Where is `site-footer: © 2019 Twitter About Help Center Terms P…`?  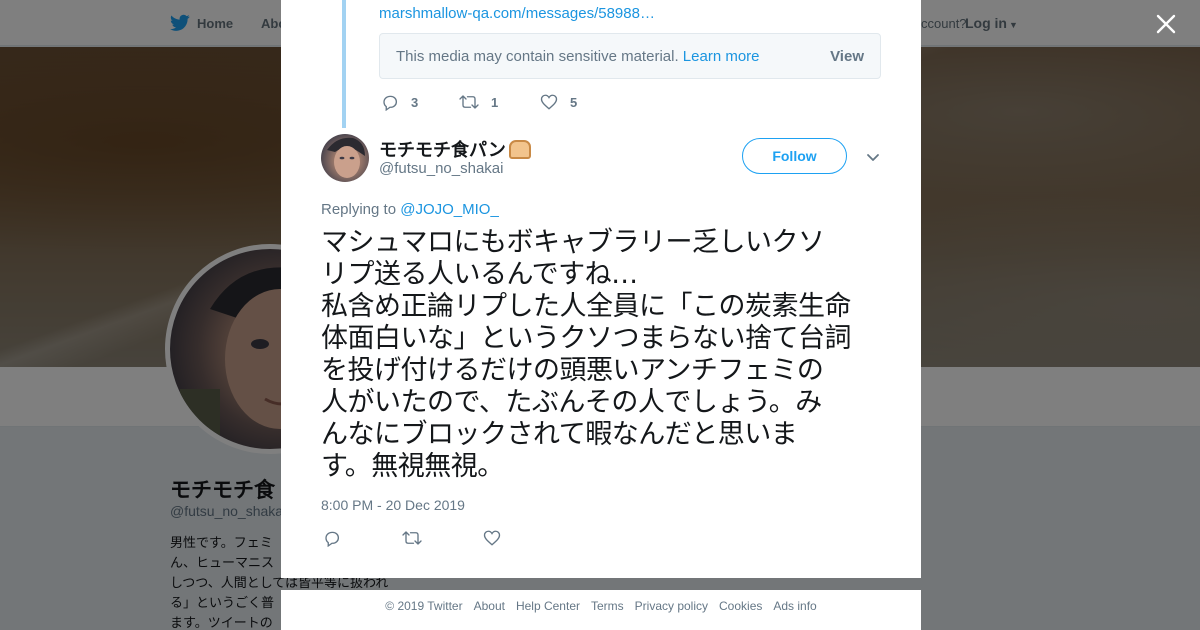
site-footer: © 2019 Twitter About Help Center Terms P… is located at coordinates (601, 610).